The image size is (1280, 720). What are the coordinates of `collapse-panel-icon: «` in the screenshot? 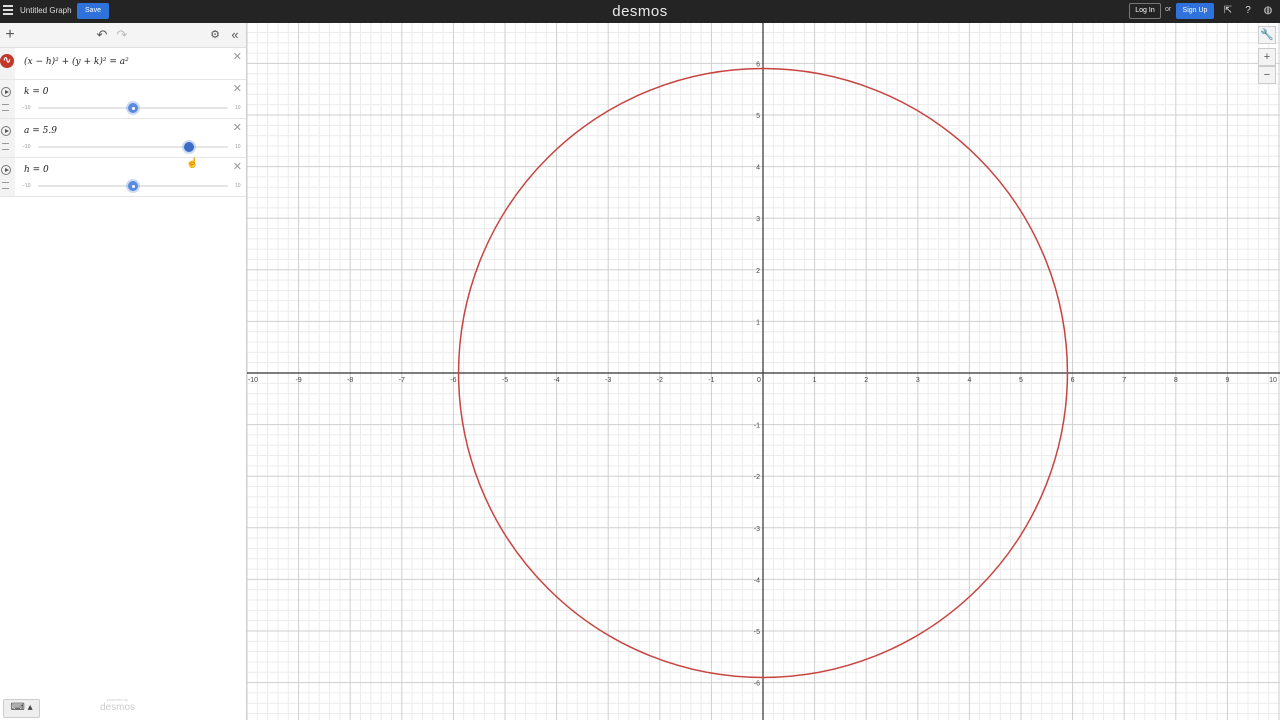 It's located at (235, 35).